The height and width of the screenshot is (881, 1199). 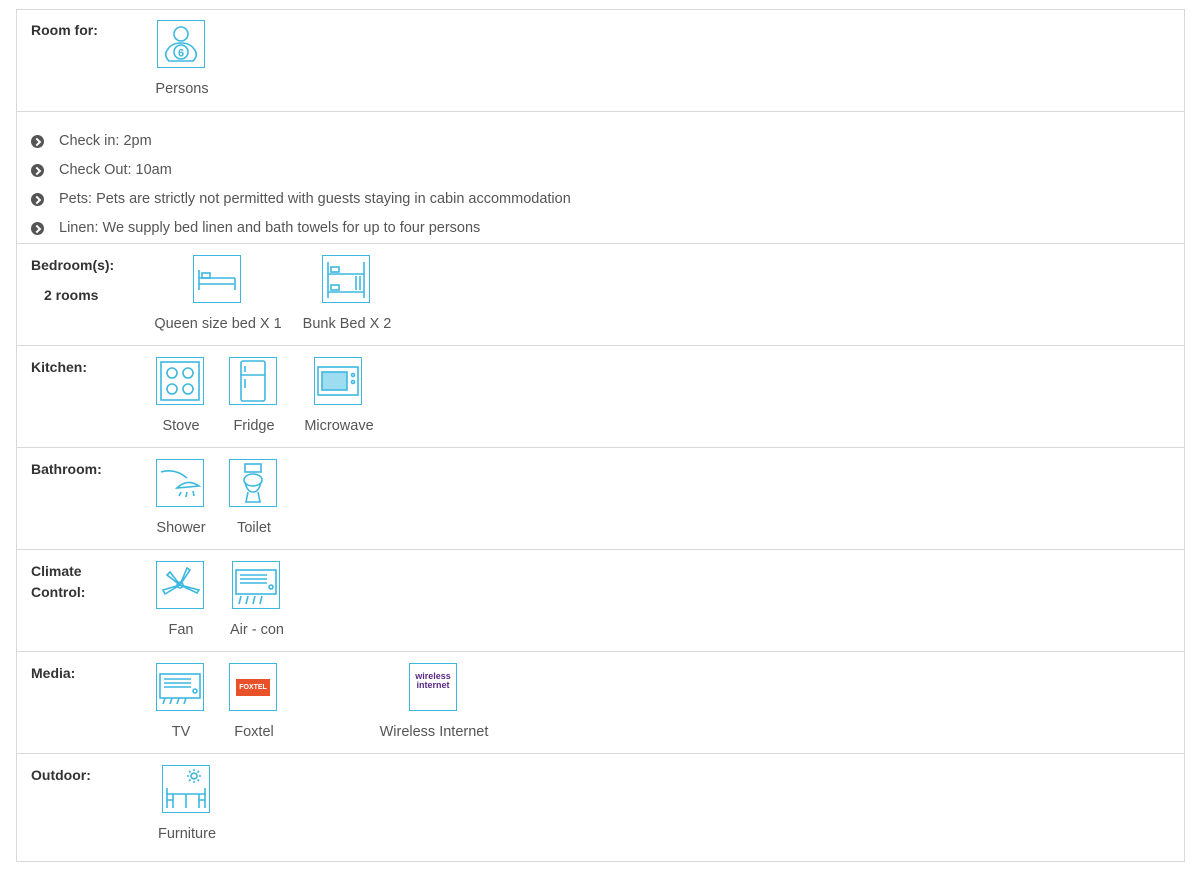 What do you see at coordinates (64, 30) in the screenshot?
I see `room-for-label: Room for:` at bounding box center [64, 30].